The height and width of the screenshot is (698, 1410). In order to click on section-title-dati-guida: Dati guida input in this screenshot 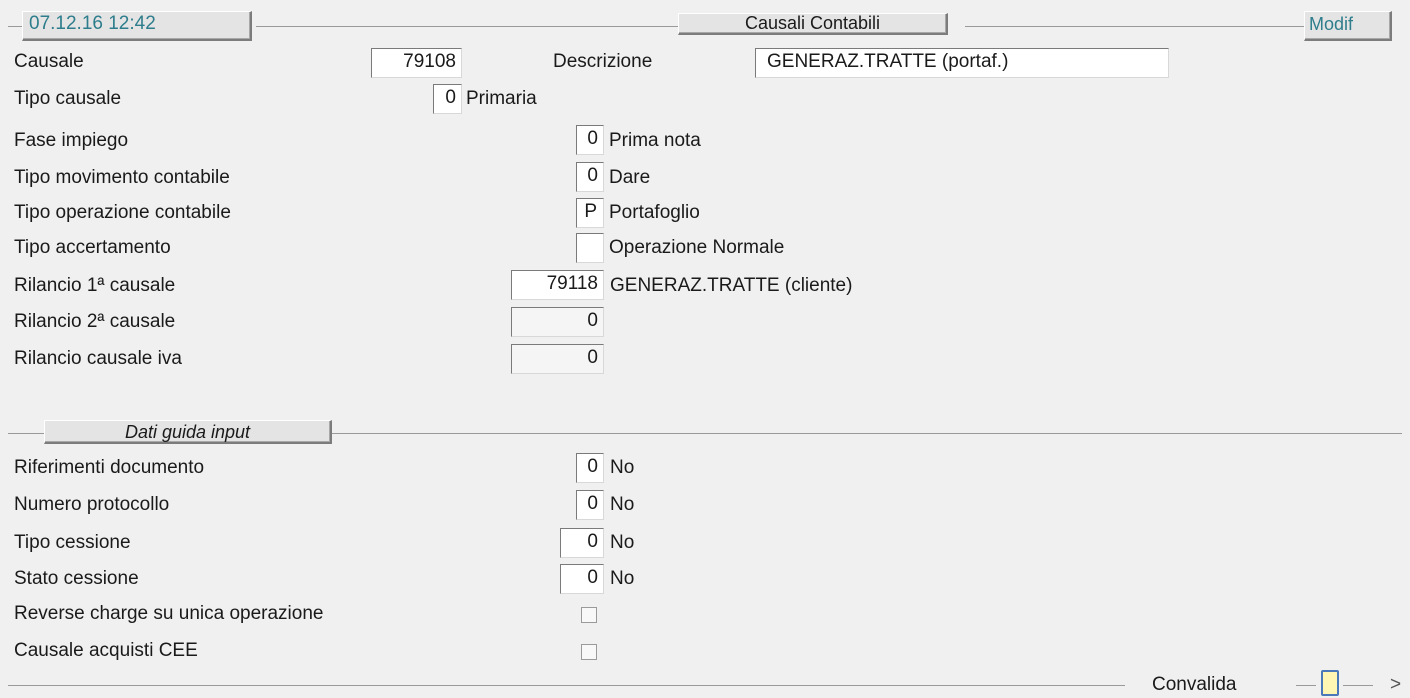, I will do `click(188, 432)`.